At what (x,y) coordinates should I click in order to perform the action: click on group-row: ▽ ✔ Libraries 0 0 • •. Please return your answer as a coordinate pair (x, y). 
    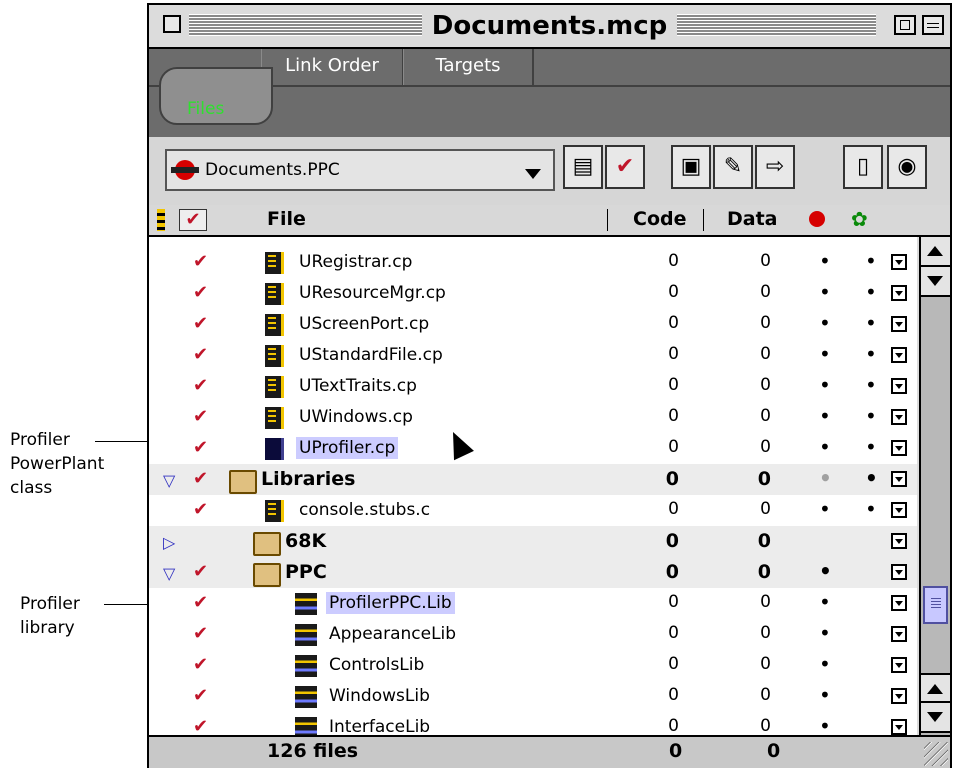
    Looking at the image, I should click on (533, 479).